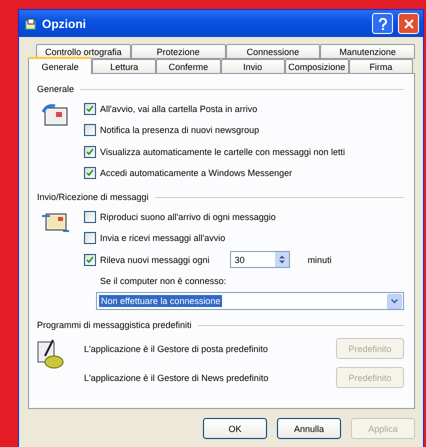  I want to click on section-title: Generale, so click(55, 89).